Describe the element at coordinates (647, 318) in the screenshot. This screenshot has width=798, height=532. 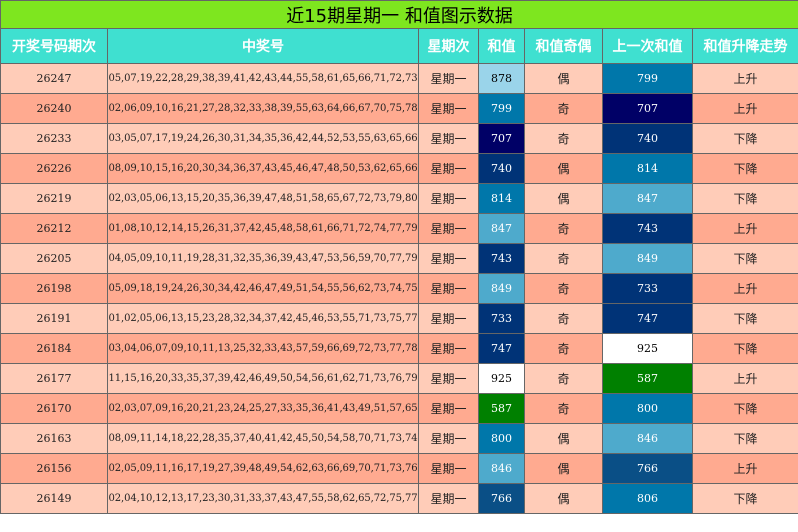
I see `prev-sum-cell: 747` at that location.